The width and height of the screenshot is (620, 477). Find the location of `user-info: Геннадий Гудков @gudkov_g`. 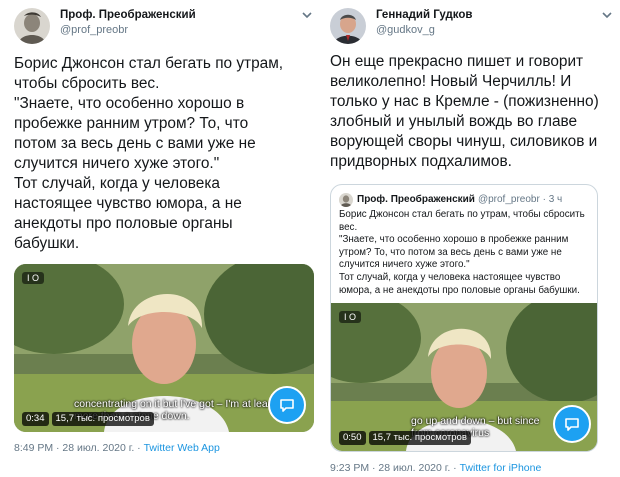

user-info: Геннадий Гудков @gudkov_g is located at coordinates (424, 23).